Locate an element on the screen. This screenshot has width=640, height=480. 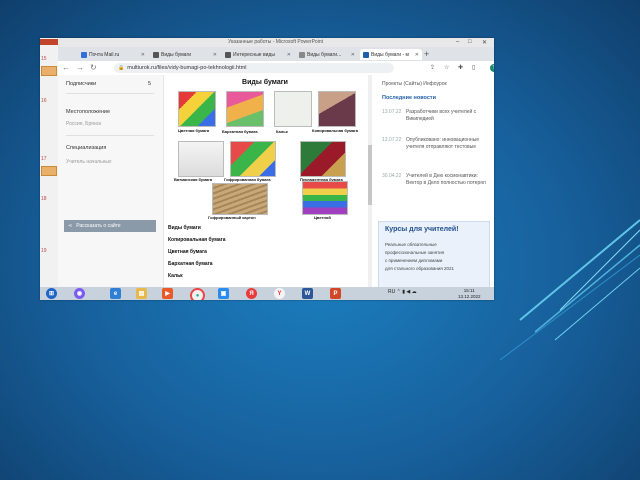
tab-label: Интересные виды is located at coordinates (254, 54).